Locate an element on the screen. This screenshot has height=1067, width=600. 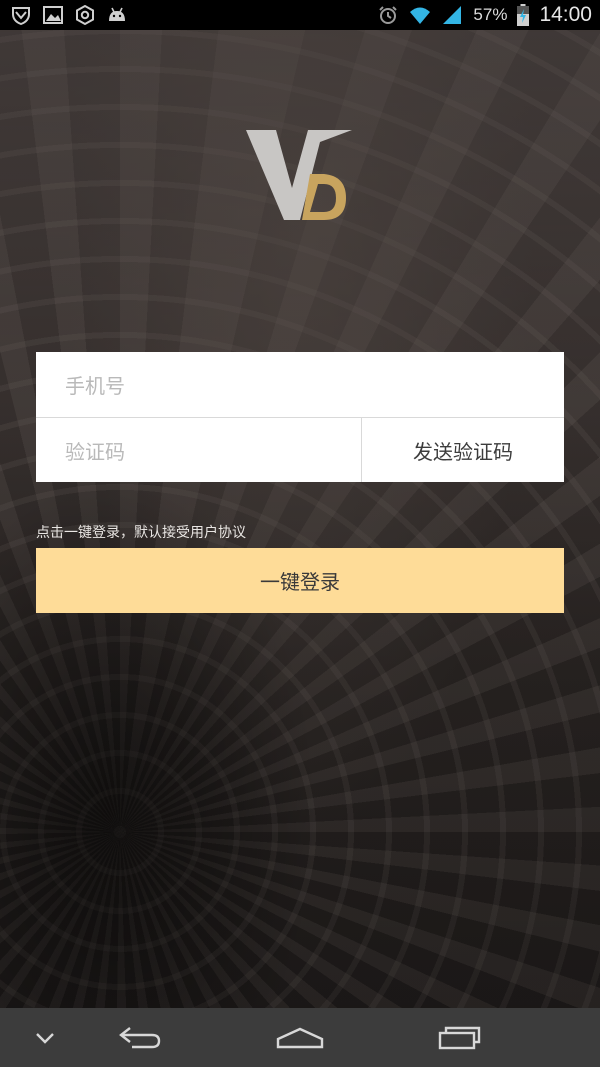
hide-keyboard-button is located at coordinates (45, 1037).